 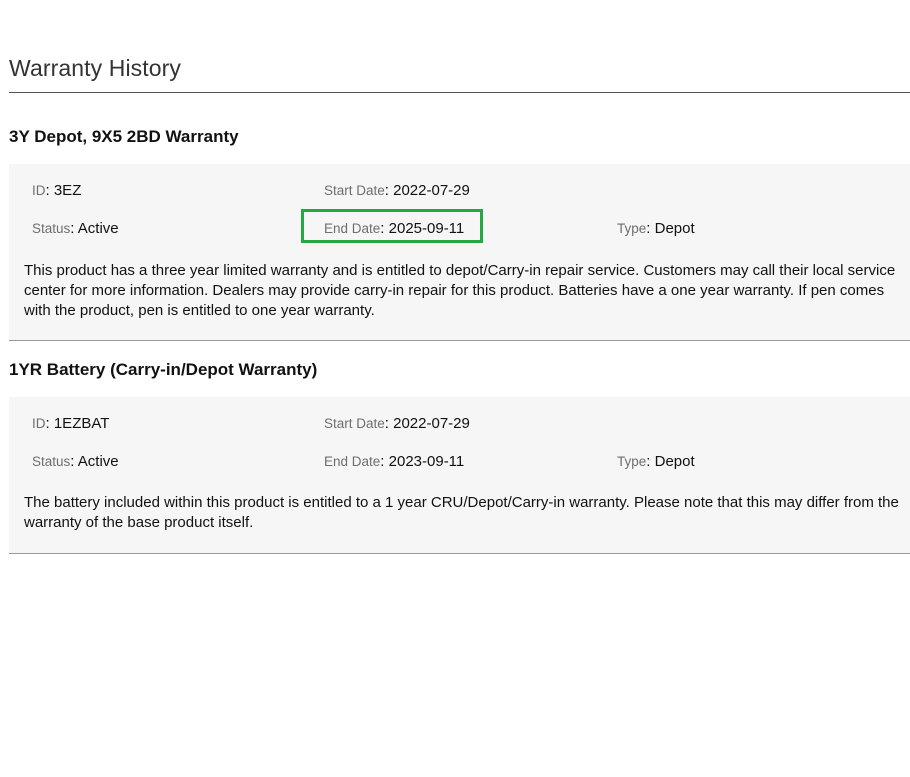 What do you see at coordinates (124, 136) in the screenshot?
I see `warranty-name: 3Y Depot, 9X5 2BD Warranty` at bounding box center [124, 136].